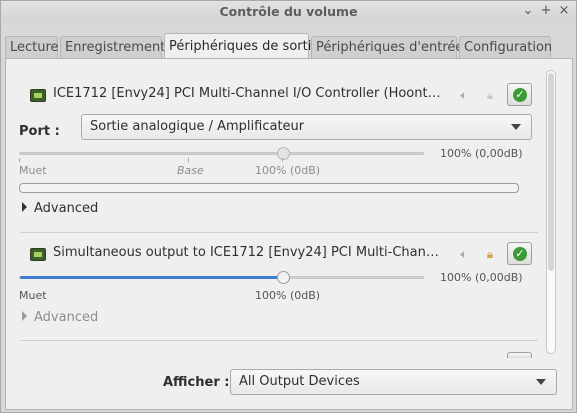 Image resolution: width=577 pixels, height=413 pixels. I want to click on next-device-default-button, so click(519, 355).